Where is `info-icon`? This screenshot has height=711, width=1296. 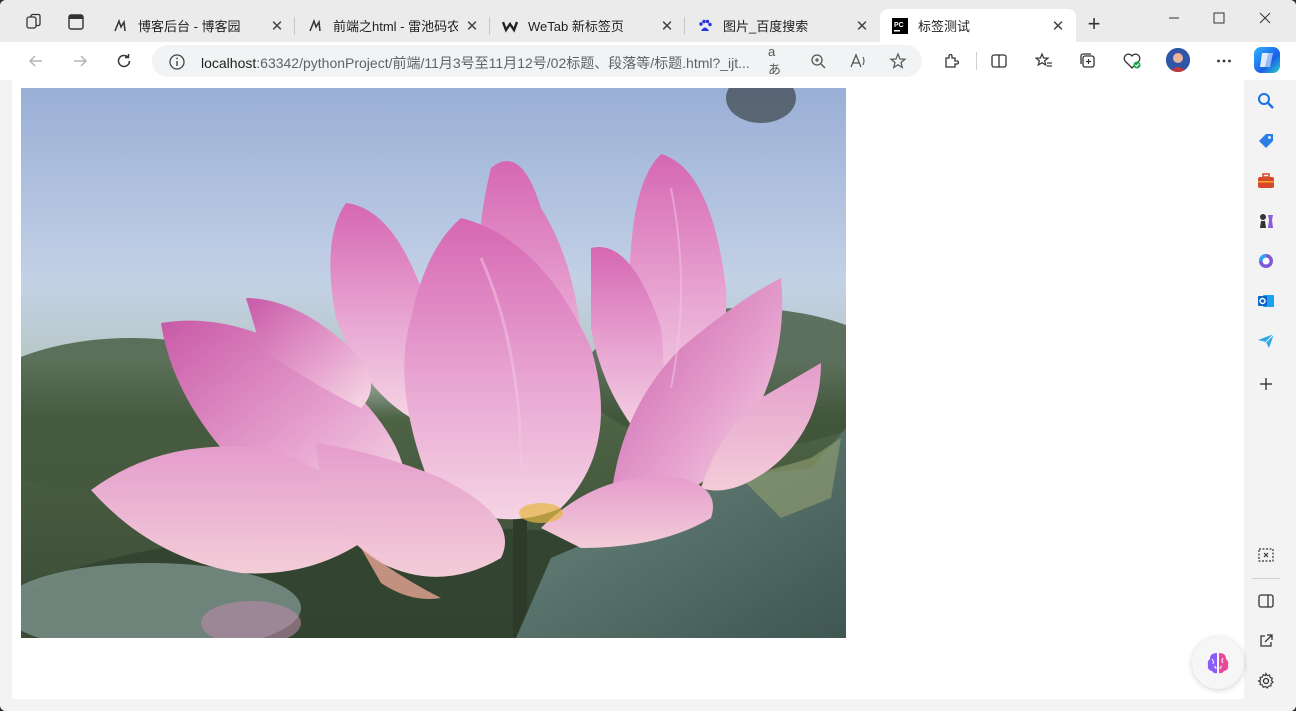 info-icon is located at coordinates (177, 62).